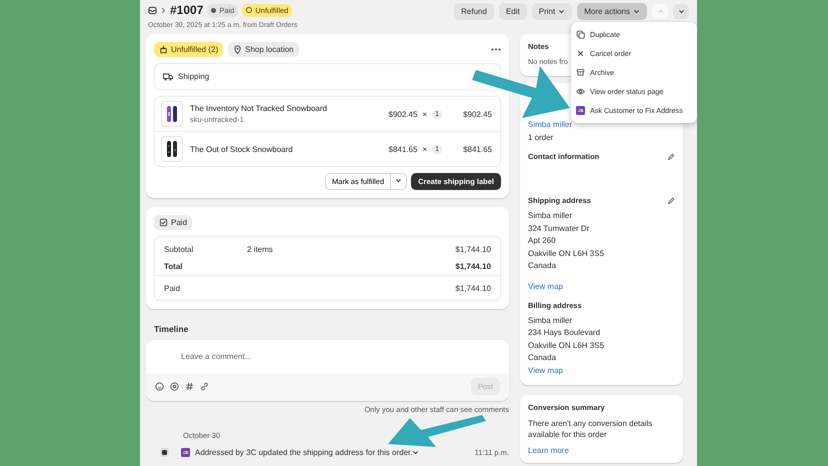 The width and height of the screenshot is (828, 466). I want to click on unit-price: $902.45, so click(403, 114).